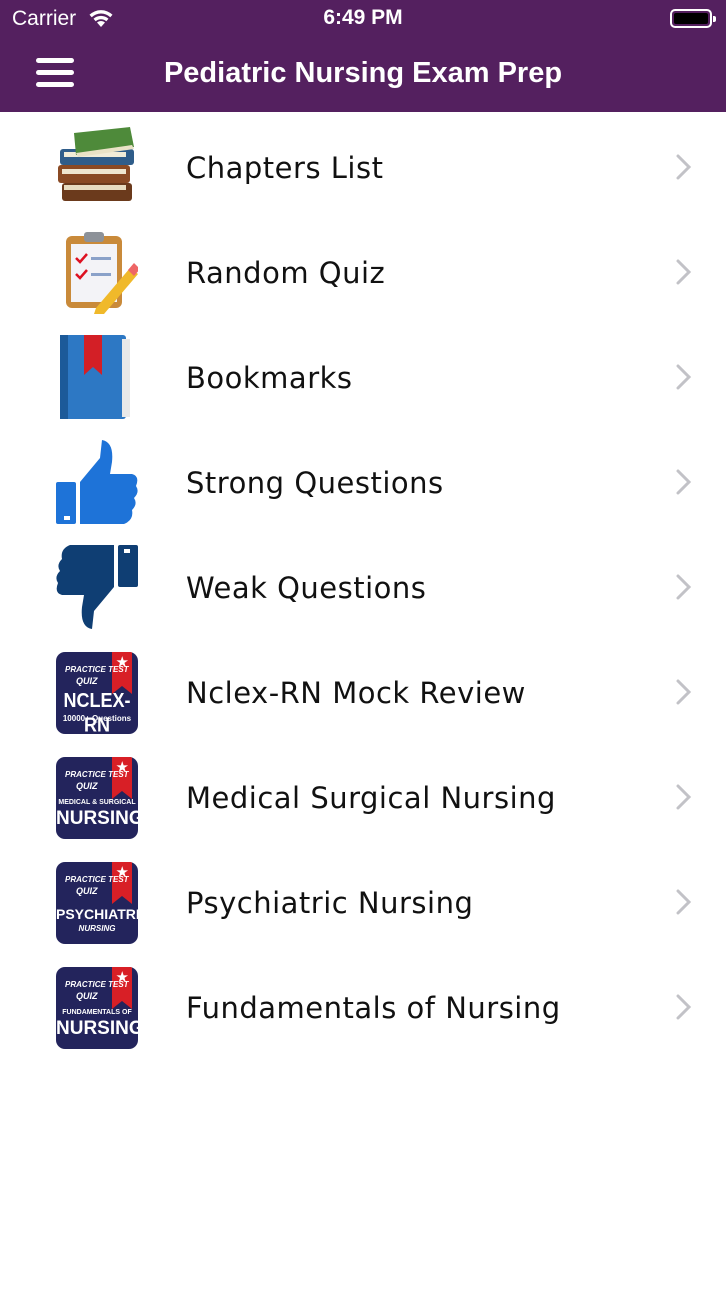  Describe the element at coordinates (97, 903) in the screenshot. I see `psychiatric-badge-icon: ★ PRACTICE TEST QUIZ PSYCHIATRIC NURSING` at that location.